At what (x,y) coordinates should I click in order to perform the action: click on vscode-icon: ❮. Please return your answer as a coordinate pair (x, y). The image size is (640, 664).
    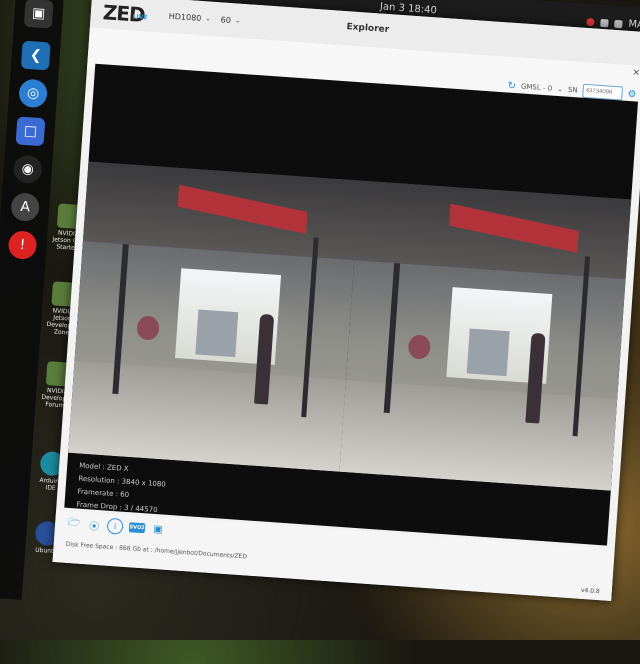
    Looking at the image, I should click on (35, 55).